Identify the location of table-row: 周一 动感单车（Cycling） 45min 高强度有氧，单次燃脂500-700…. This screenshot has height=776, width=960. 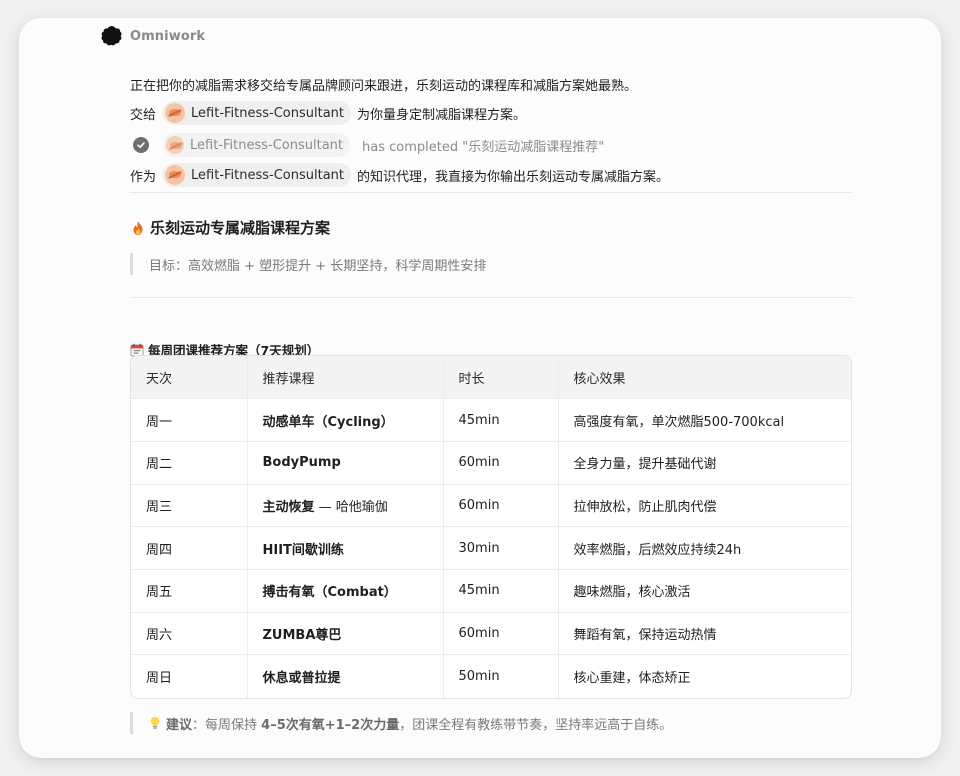
(491, 420).